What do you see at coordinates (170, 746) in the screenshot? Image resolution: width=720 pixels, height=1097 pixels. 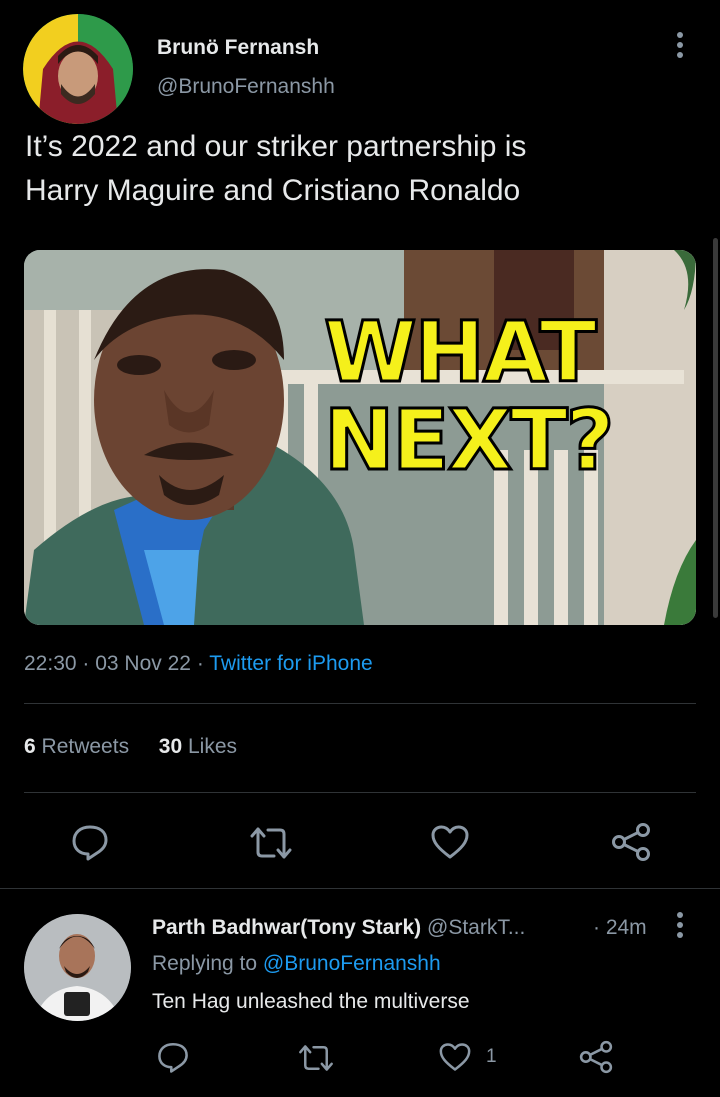 I see `likes-count: 30` at bounding box center [170, 746].